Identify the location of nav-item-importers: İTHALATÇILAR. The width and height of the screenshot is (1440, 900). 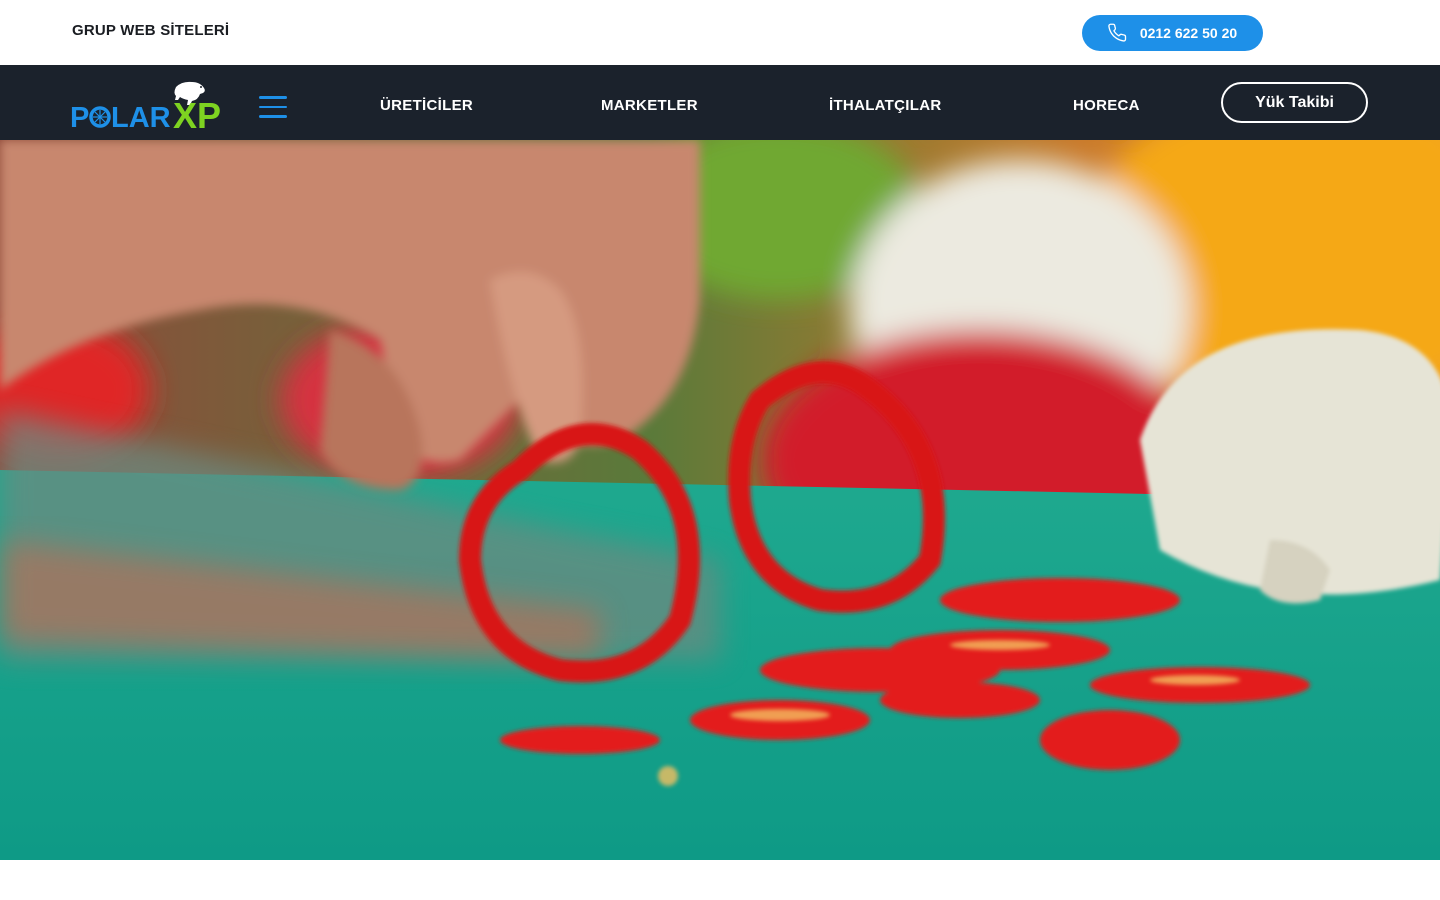
(885, 105).